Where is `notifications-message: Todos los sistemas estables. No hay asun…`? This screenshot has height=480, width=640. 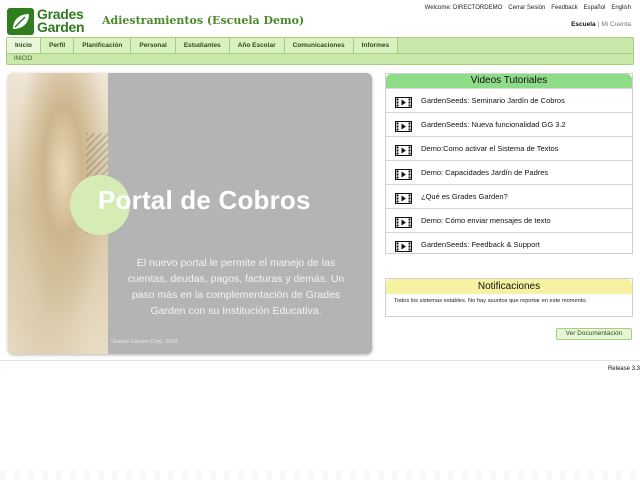 notifications-message: Todos los sistemas estables. No hay asun… is located at coordinates (491, 301).